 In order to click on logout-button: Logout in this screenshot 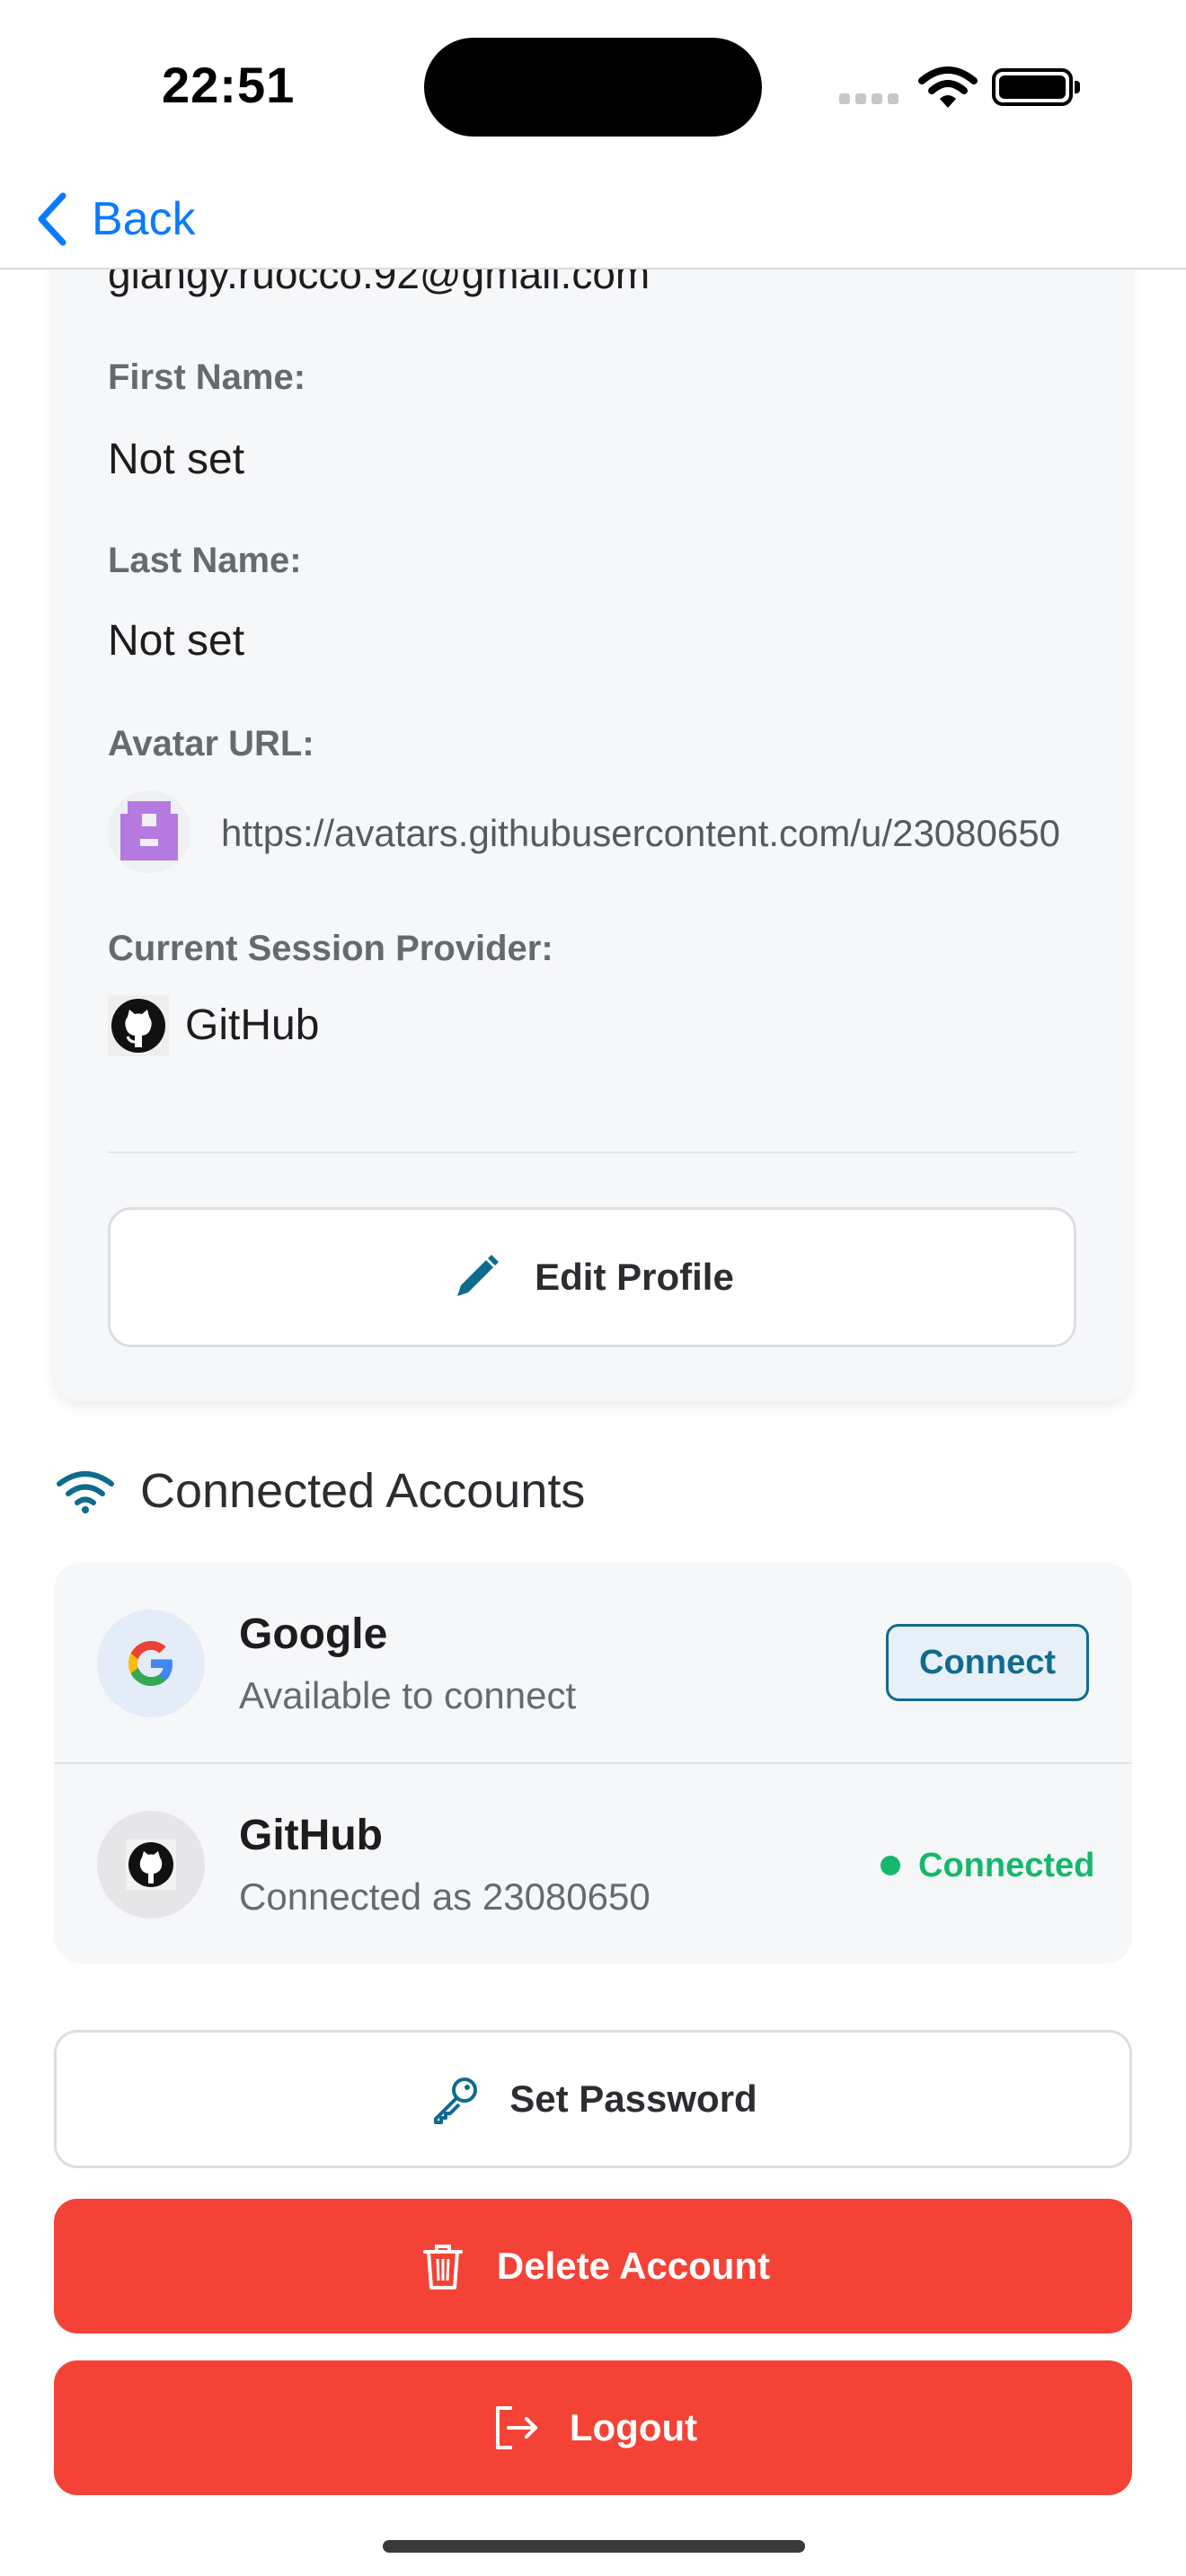, I will do `click(593, 2427)`.